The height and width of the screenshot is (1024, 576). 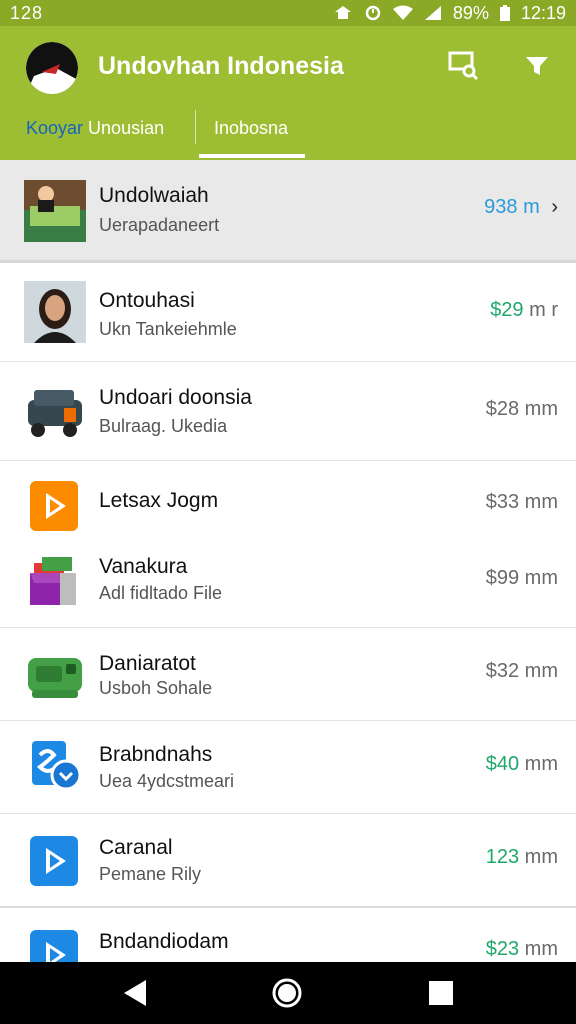 I want to click on status-left-text: 128, so click(x=27, y=12).